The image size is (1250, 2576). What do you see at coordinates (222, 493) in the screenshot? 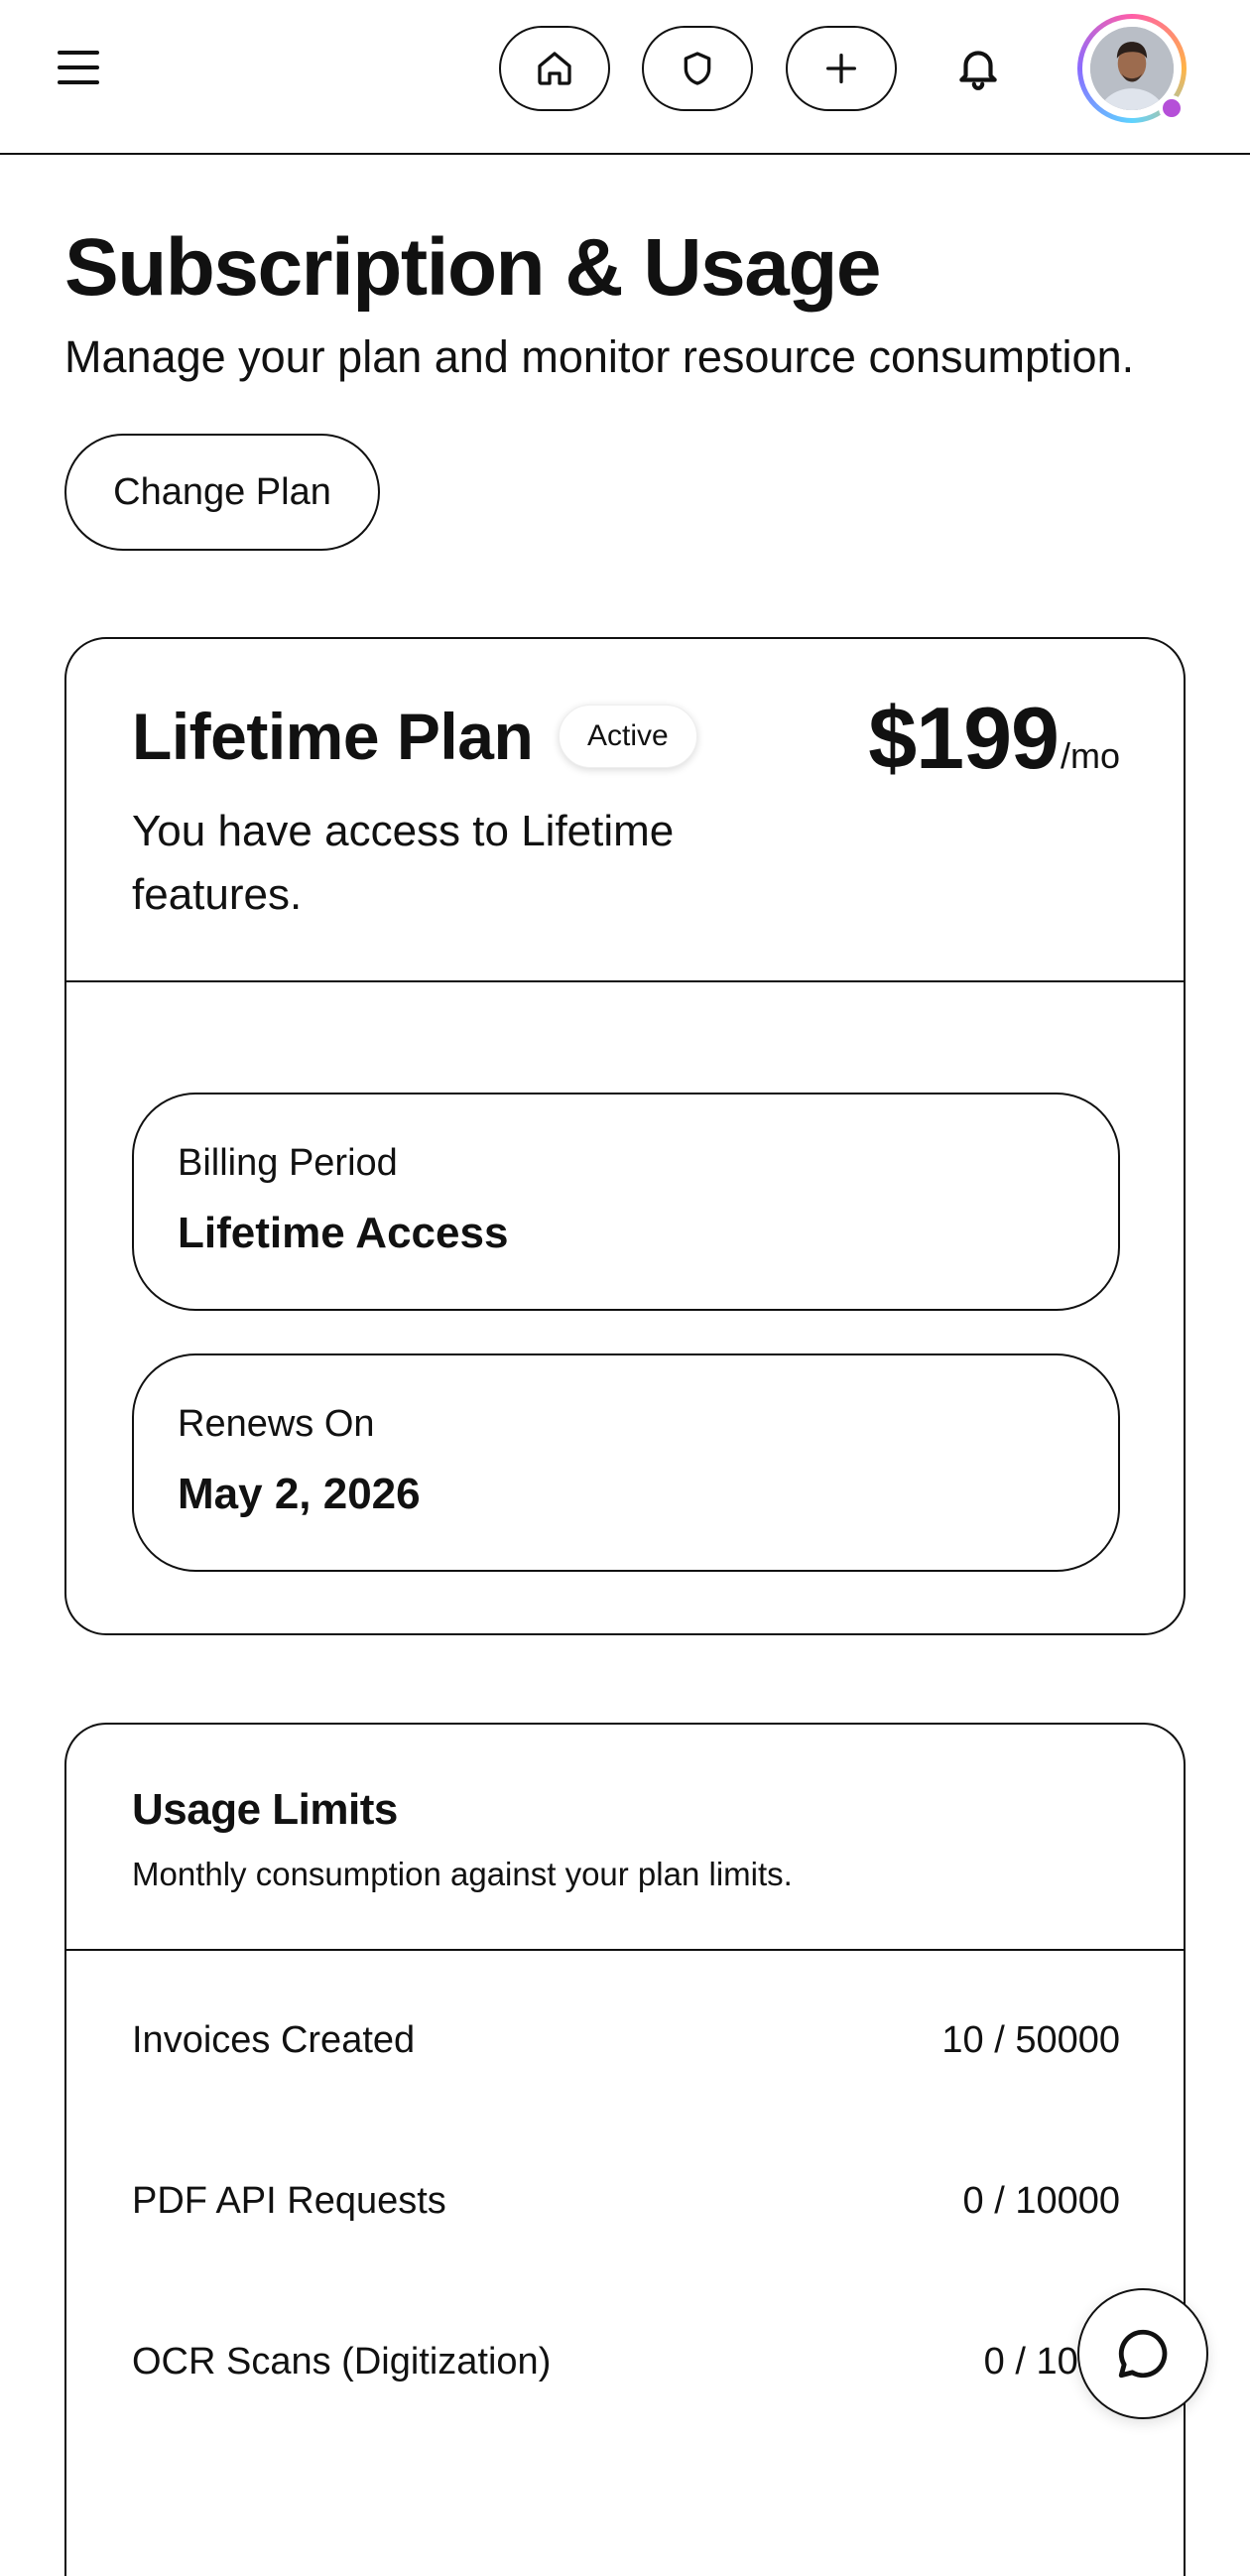
I see `change-plan-button: Change Plan` at bounding box center [222, 493].